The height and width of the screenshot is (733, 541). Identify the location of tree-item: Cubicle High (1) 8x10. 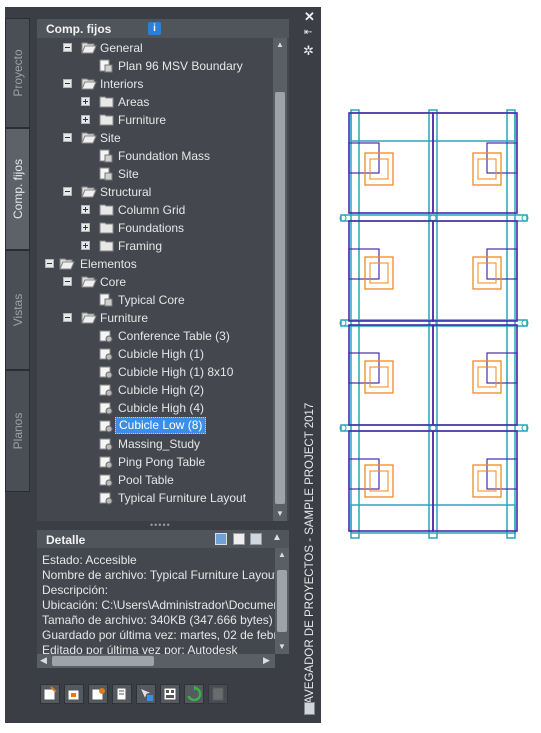
(155, 372).